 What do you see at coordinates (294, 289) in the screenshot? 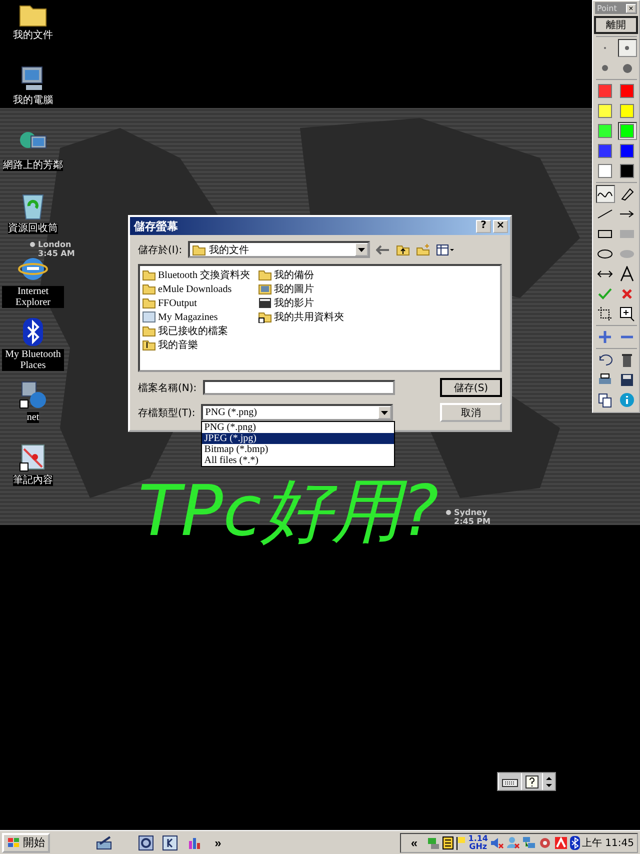
I see `file-item: 我的圖片` at bounding box center [294, 289].